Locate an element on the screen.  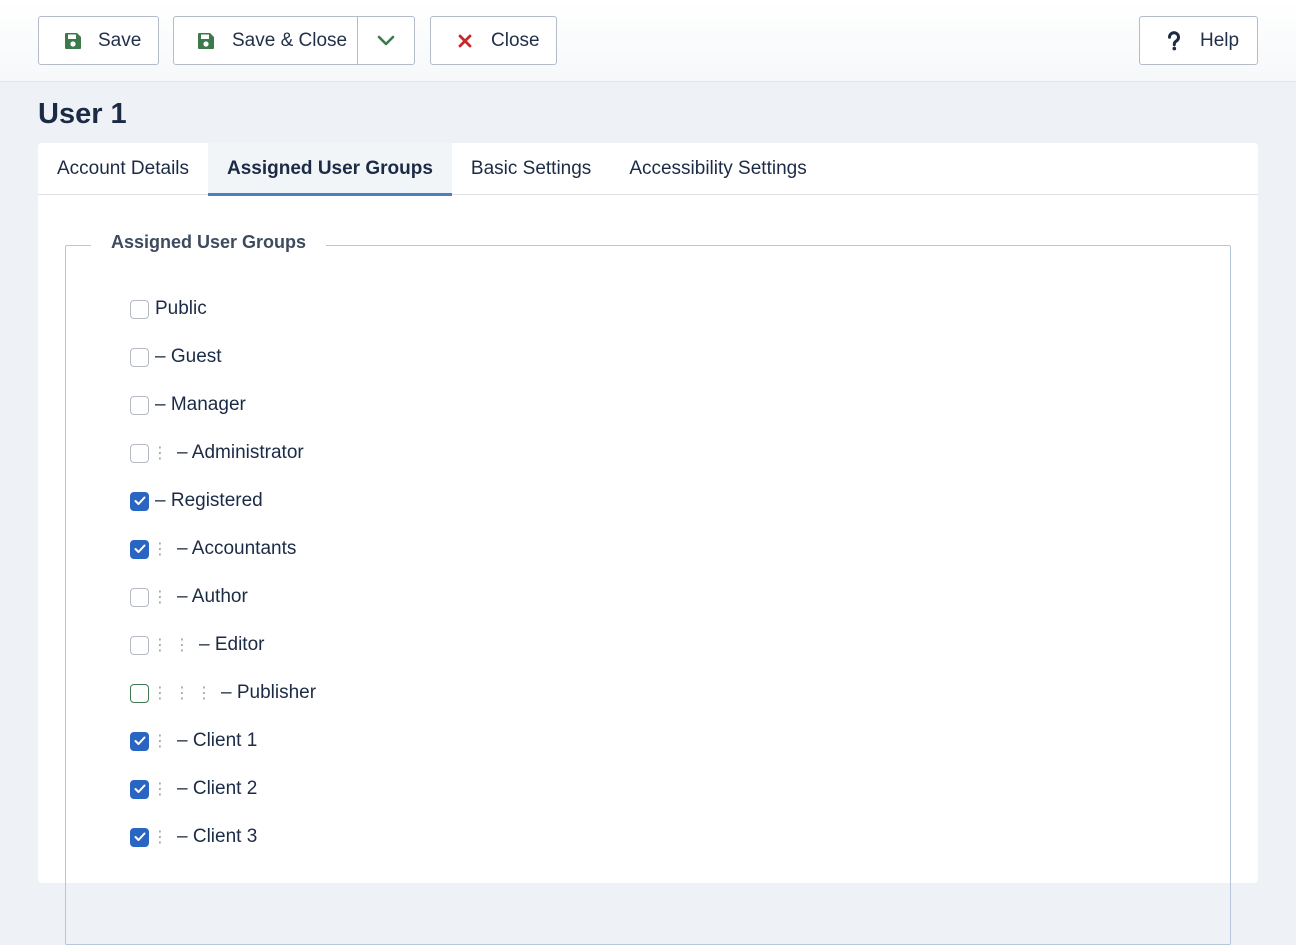
tab-basic-settings: Basic Settings is located at coordinates (531, 169).